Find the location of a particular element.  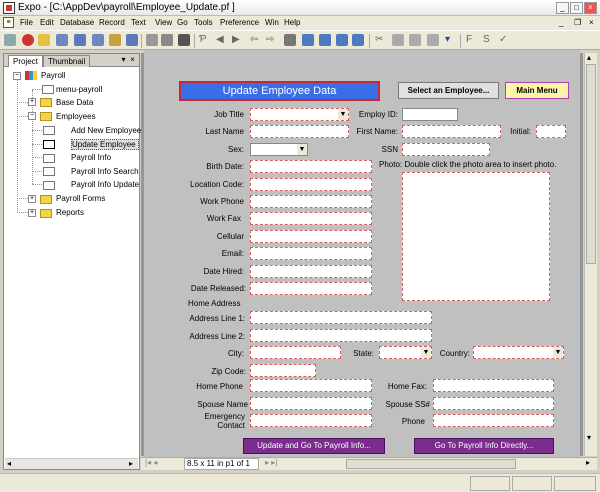

paste-icon is located at coordinates (415, 40).